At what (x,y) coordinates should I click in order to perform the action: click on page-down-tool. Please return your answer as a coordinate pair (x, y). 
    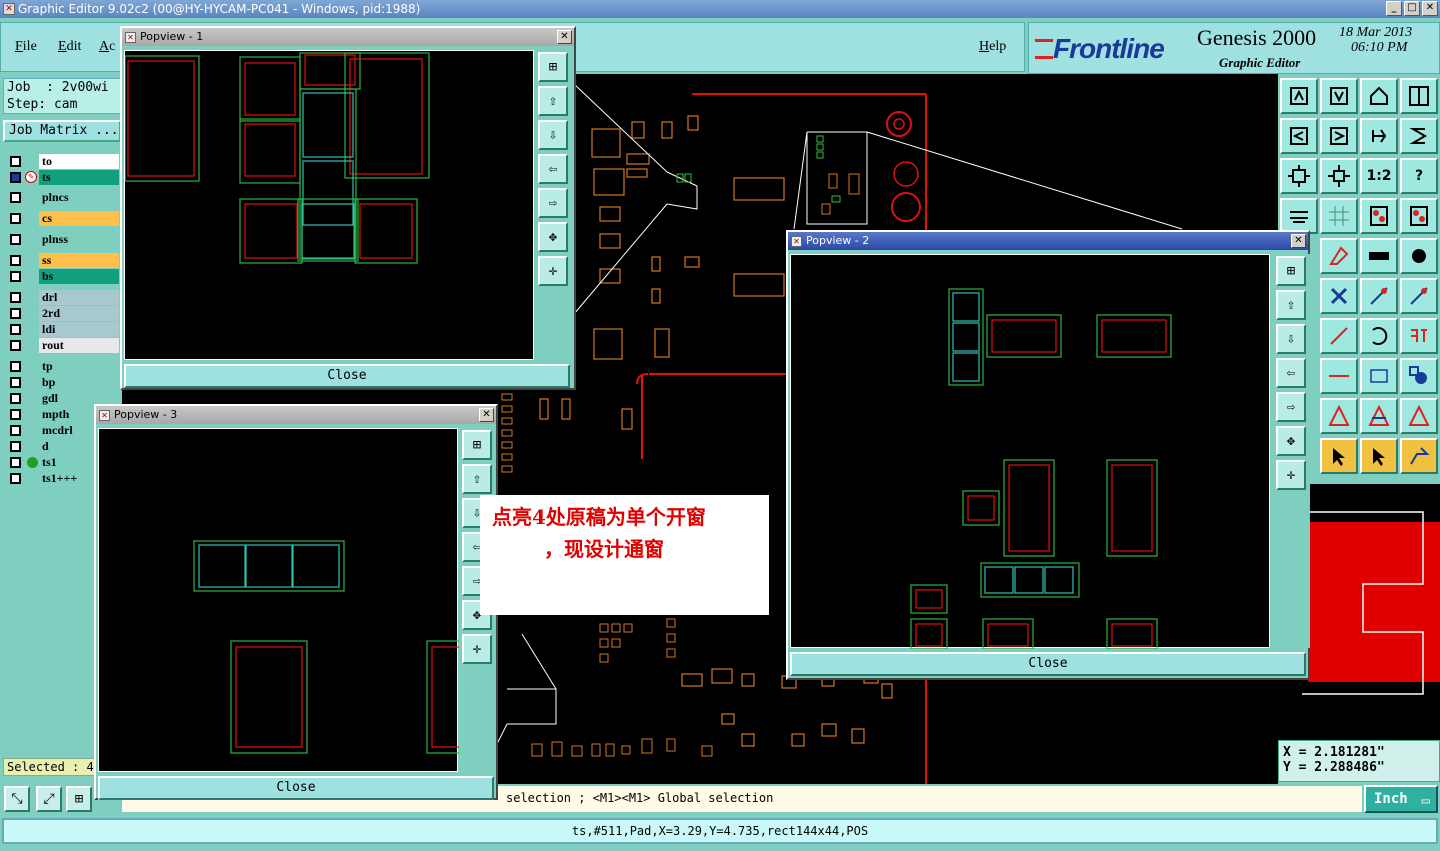
    Looking at the image, I should click on (1339, 96).